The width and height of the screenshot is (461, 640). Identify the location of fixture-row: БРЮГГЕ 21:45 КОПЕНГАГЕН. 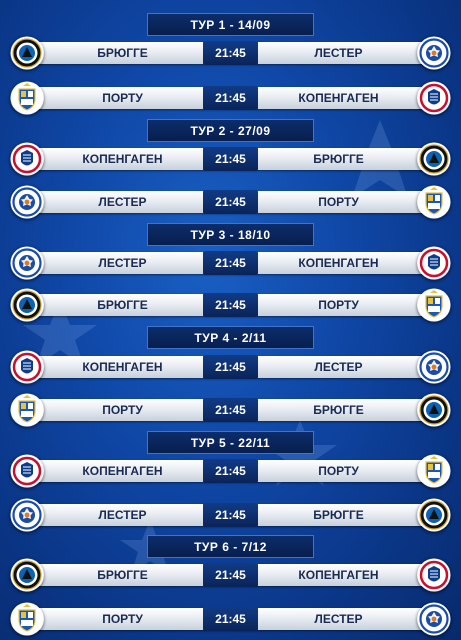
(230, 575).